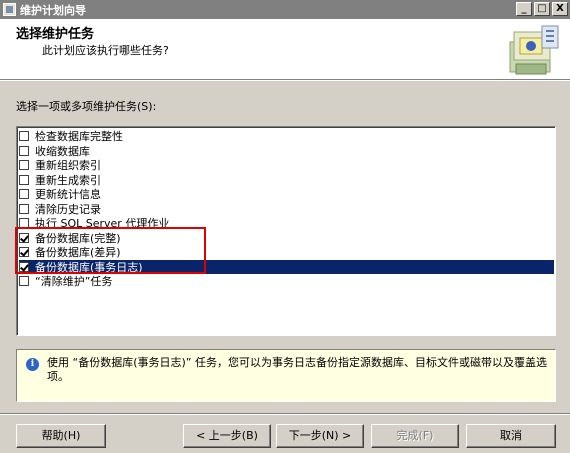 The width and height of the screenshot is (570, 453). Describe the element at coordinates (285, 80) in the screenshot. I see `header-divider` at that location.